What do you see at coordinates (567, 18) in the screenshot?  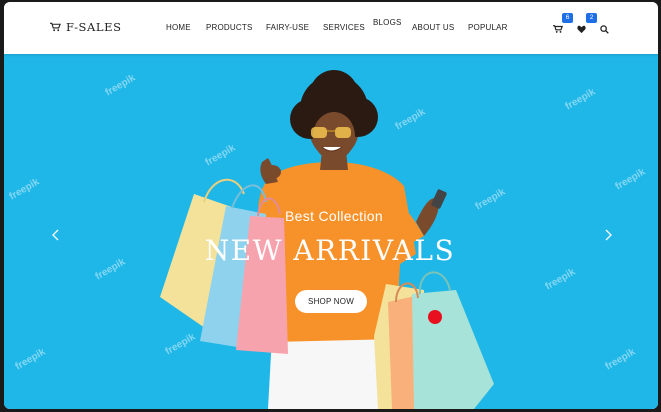 I see `cart-count-badge: 6` at bounding box center [567, 18].